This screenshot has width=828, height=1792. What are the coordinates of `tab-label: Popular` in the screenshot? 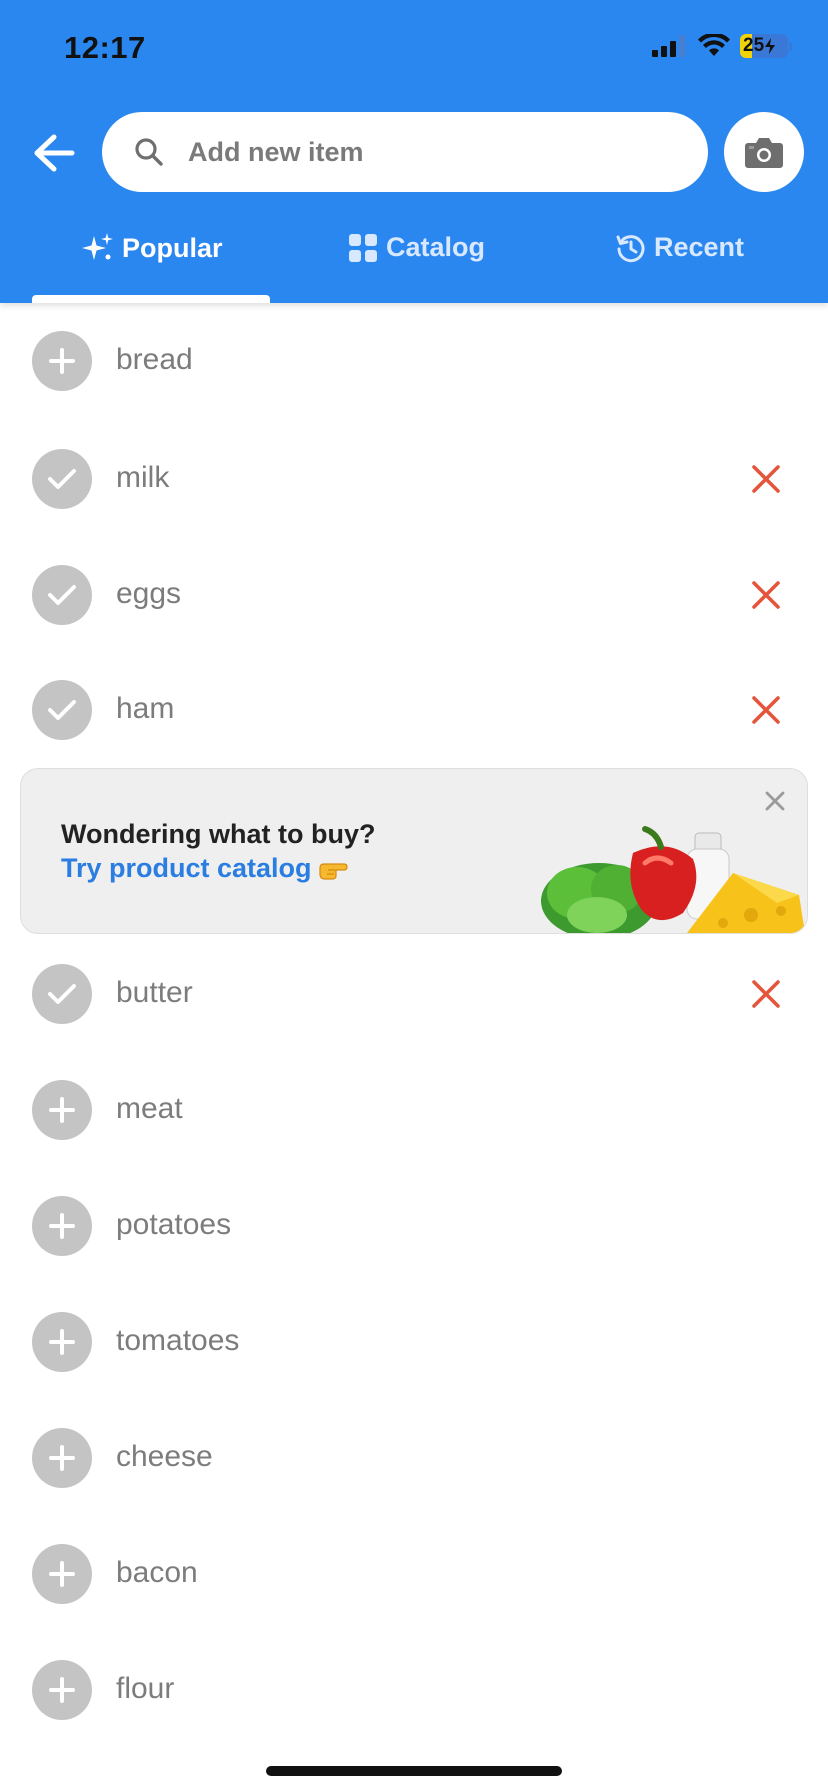 It's located at (172, 247).